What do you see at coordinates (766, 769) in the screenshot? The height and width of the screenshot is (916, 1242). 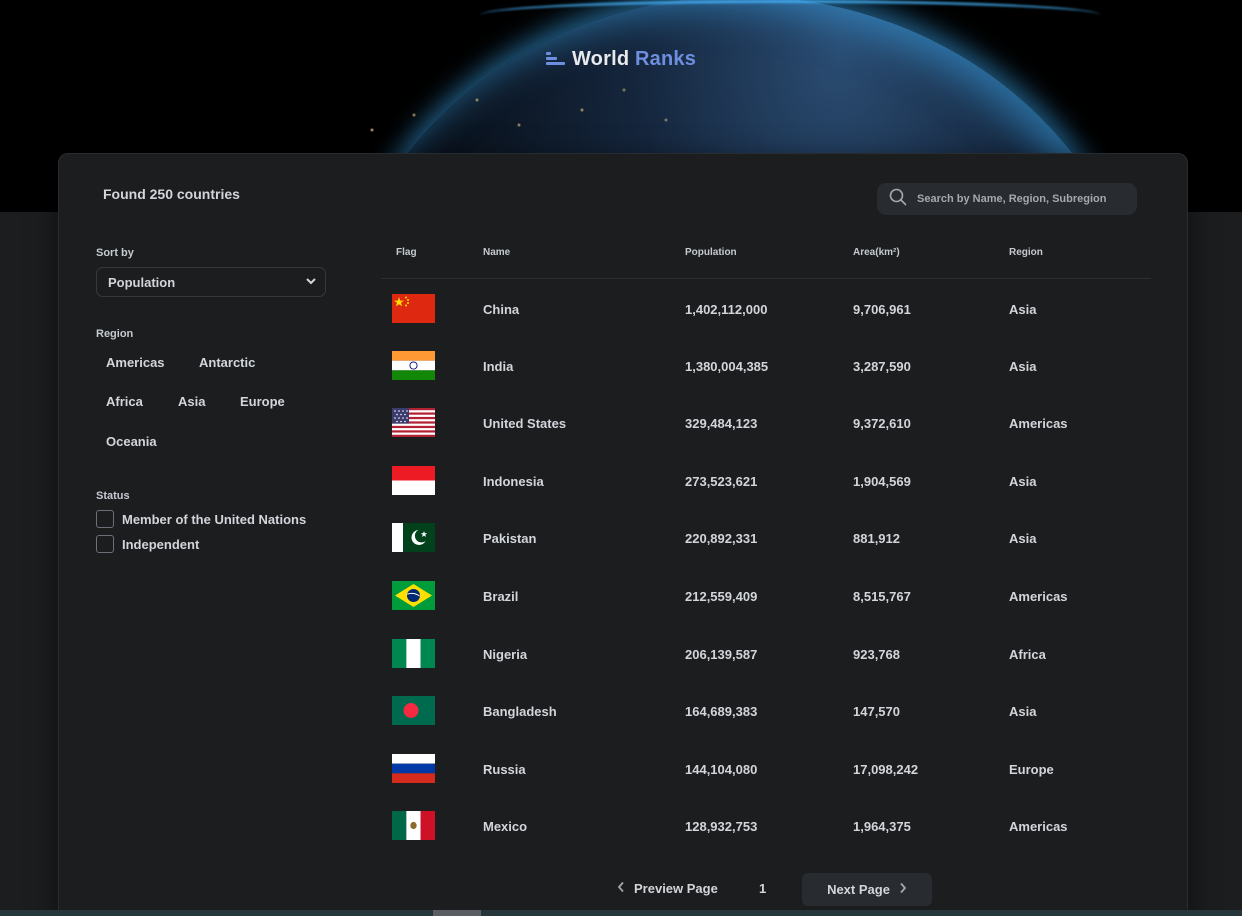 I see `table-row: Russia 144,104,080 17,098,242 Europe` at bounding box center [766, 769].